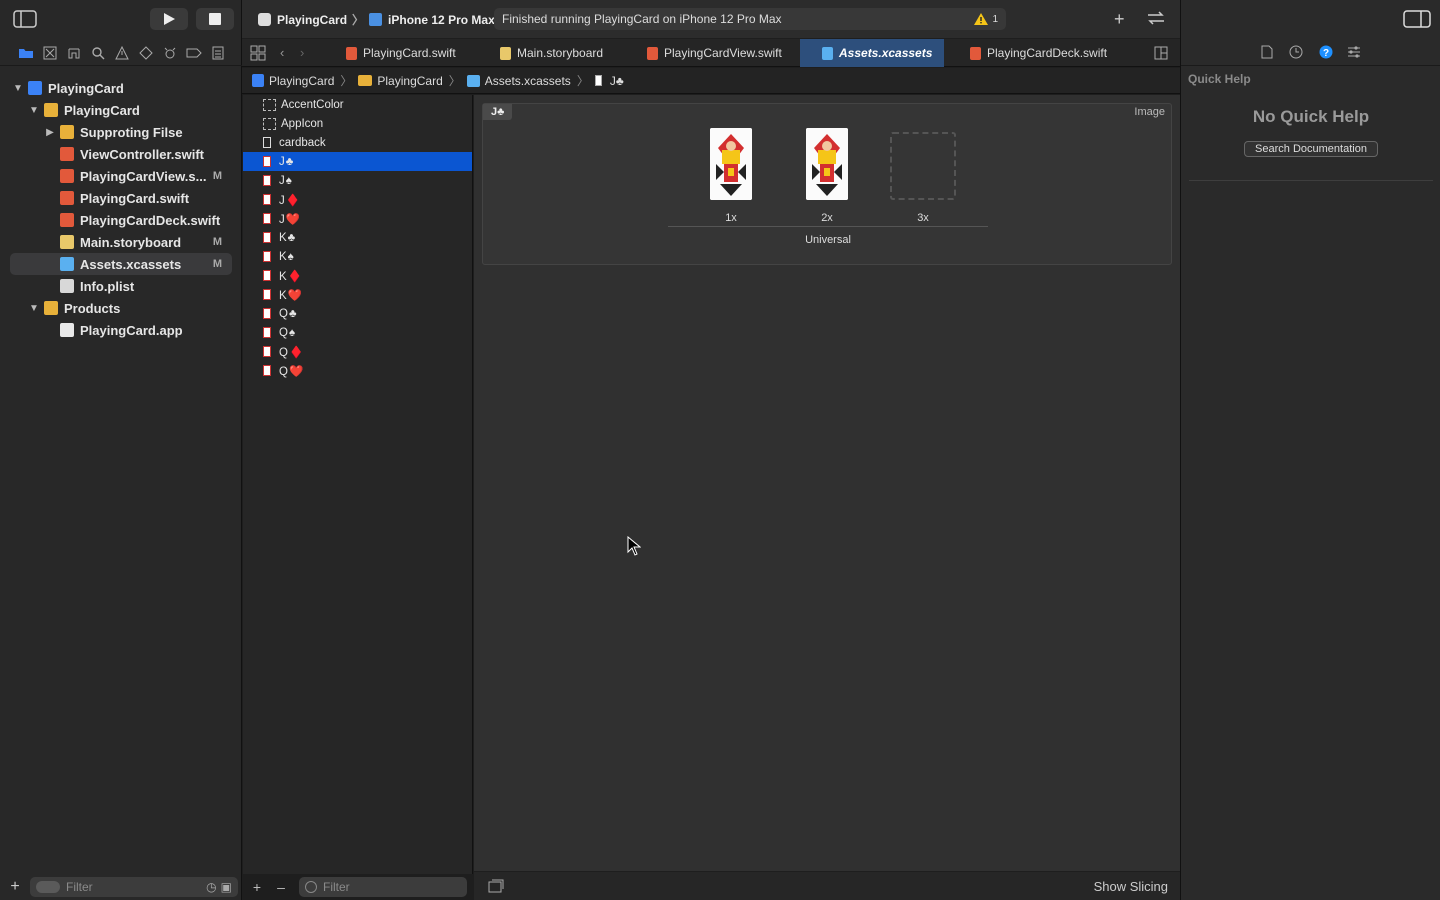  Describe the element at coordinates (267, 218) in the screenshot. I see `card-image-icon` at that location.